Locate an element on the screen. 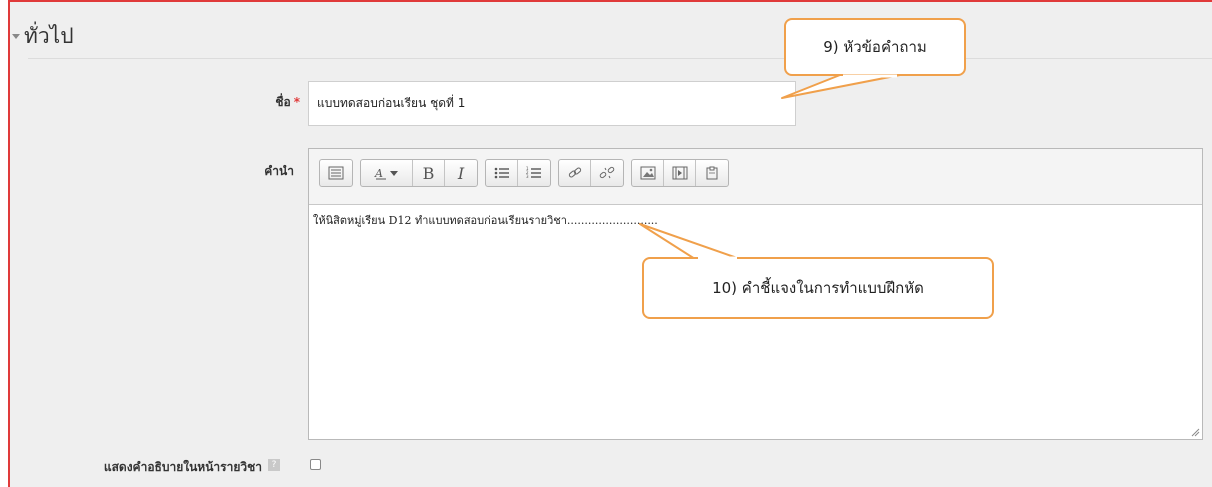 The height and width of the screenshot is (487, 1212). toolbar-group-toggle is located at coordinates (336, 173).